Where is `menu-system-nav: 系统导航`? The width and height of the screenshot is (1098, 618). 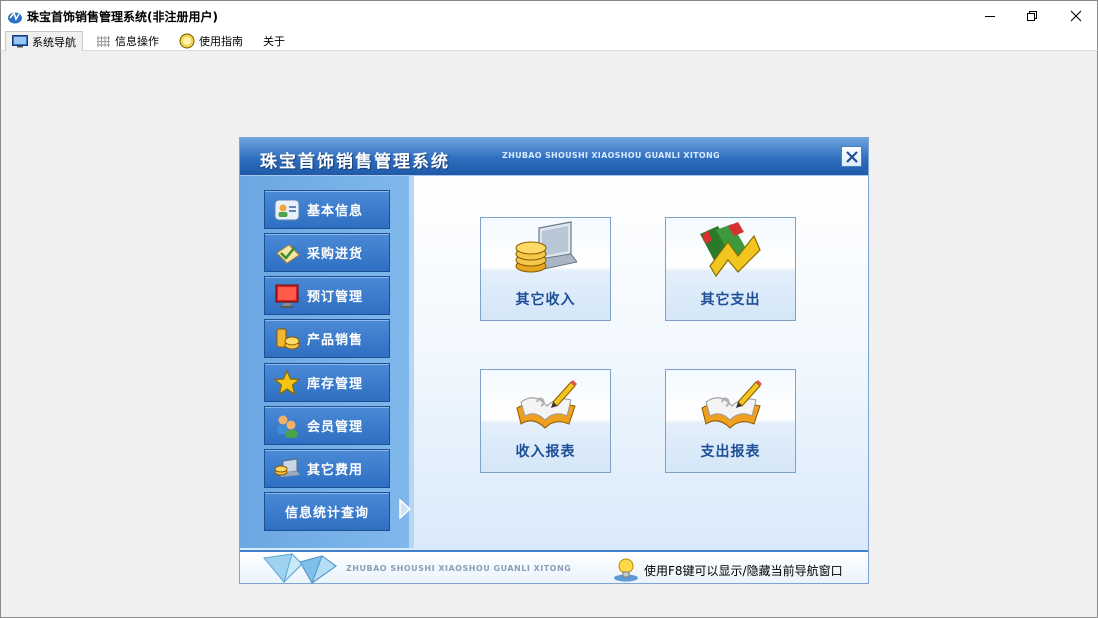 menu-system-nav: 系统导航 is located at coordinates (44, 41).